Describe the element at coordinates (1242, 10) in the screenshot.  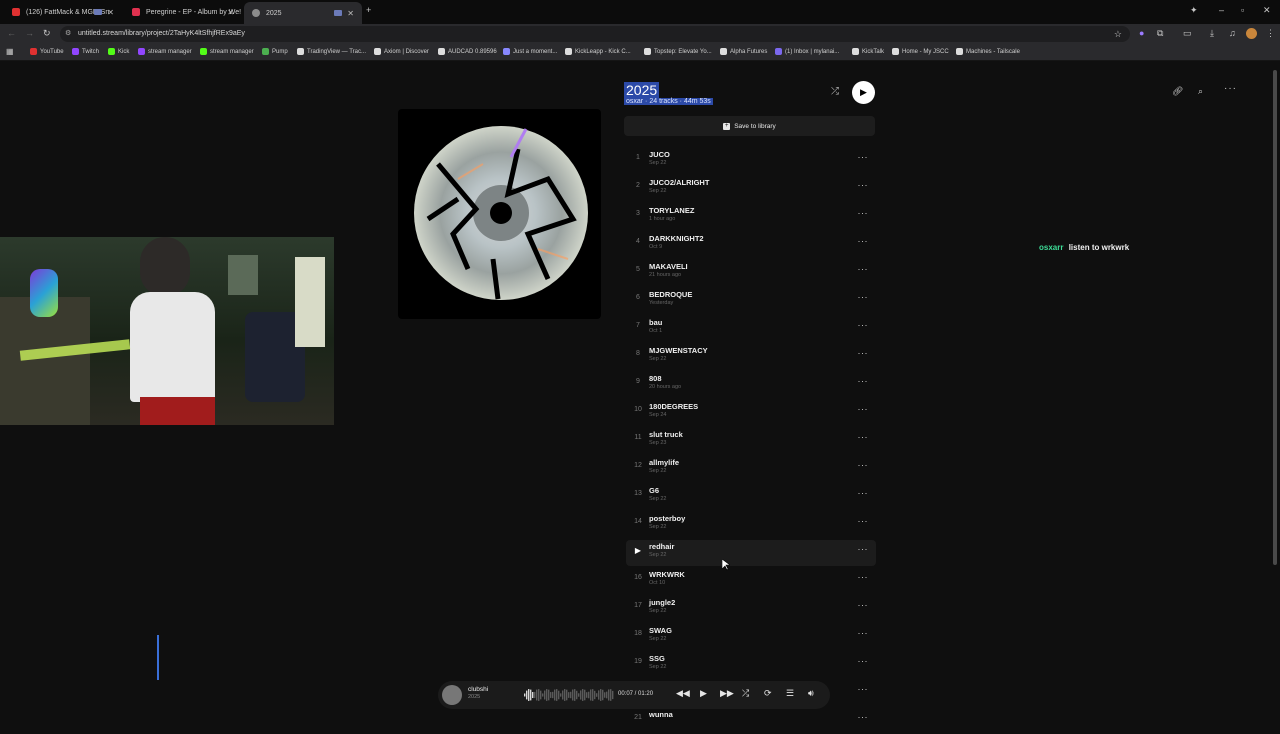
I see `maximize-icon: ▫` at that location.